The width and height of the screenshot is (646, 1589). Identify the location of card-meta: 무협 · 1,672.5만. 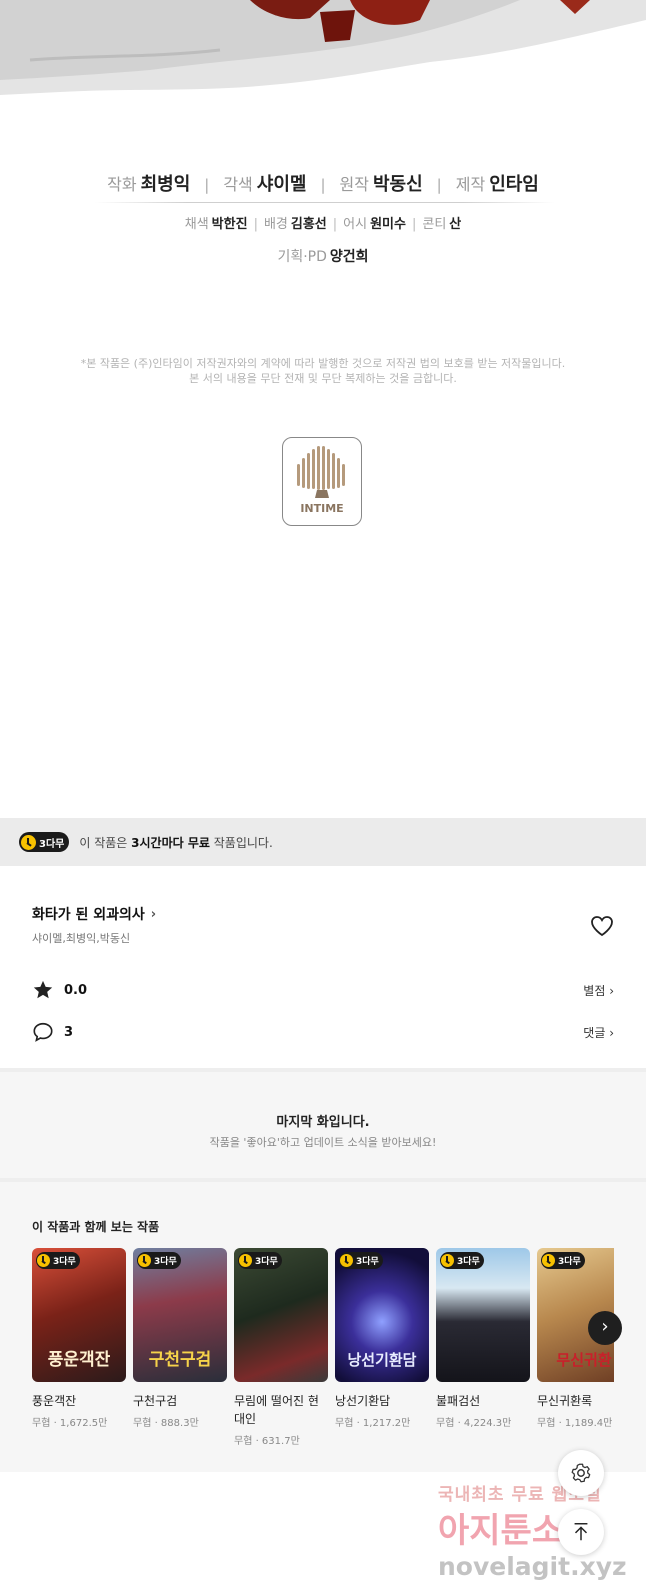
(70, 1423).